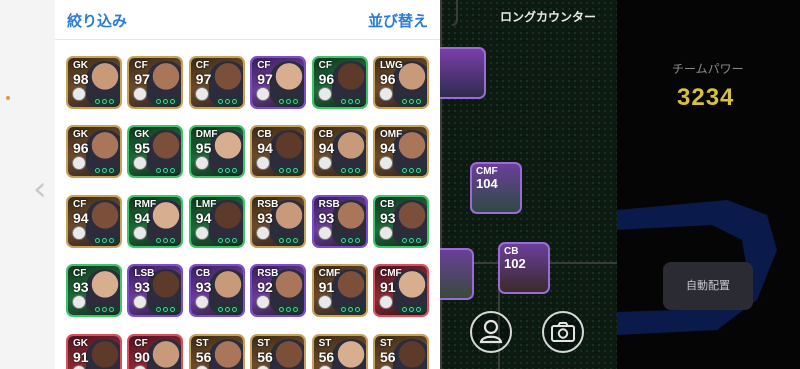  Describe the element at coordinates (94, 291) in the screenshot. I see `player-card: CF 93` at that location.